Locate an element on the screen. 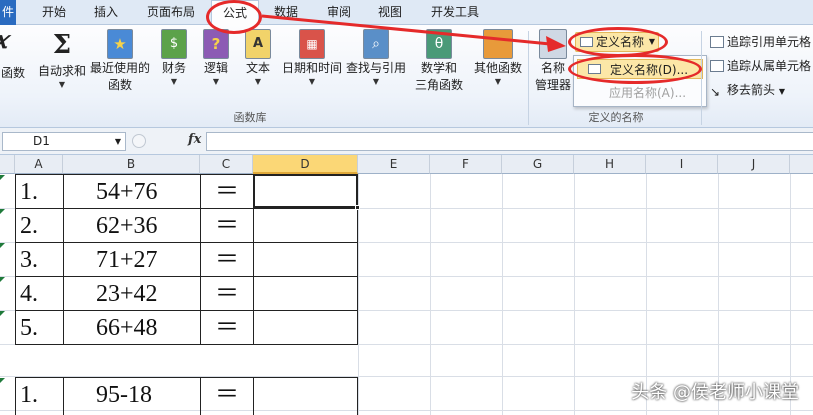  formula-input is located at coordinates (509, 141).